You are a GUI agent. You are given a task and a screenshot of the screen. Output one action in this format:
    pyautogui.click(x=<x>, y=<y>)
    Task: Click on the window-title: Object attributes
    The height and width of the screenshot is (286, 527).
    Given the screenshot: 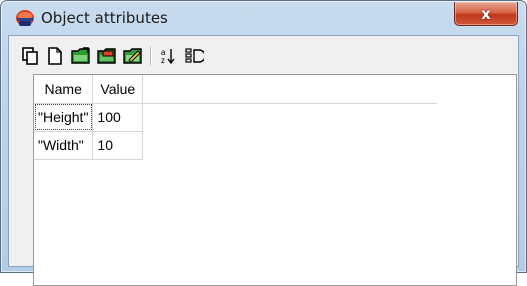 What is the action you would take?
    pyautogui.click(x=104, y=18)
    